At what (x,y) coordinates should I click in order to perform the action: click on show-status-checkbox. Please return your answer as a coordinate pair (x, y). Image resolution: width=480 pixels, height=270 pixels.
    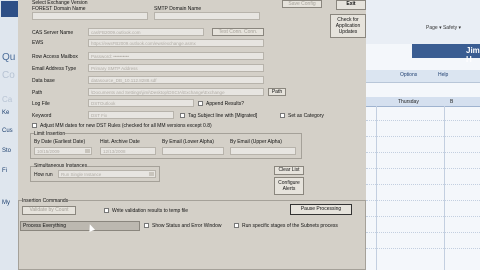
    Looking at the image, I should click on (146, 225).